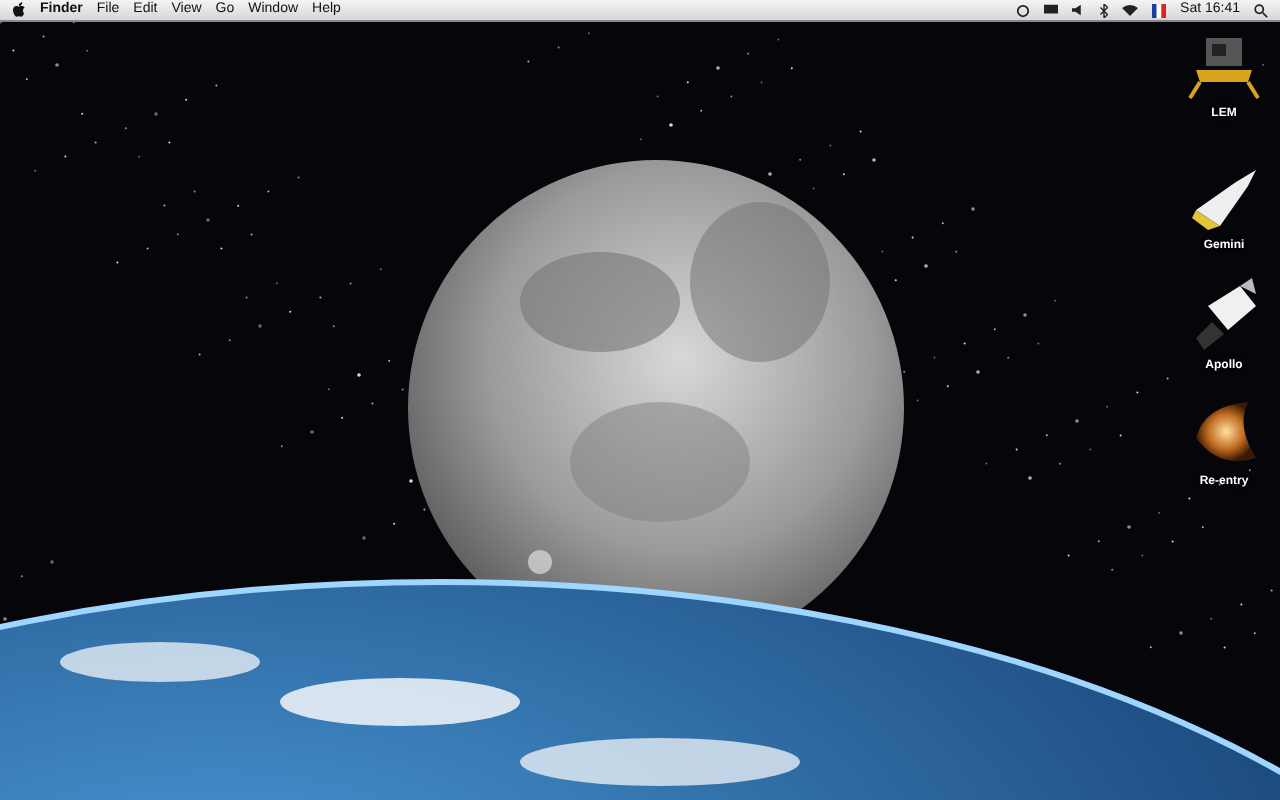 This screenshot has height=800, width=1280. What do you see at coordinates (1224, 68) in the screenshot?
I see `lunar-module-icon` at bounding box center [1224, 68].